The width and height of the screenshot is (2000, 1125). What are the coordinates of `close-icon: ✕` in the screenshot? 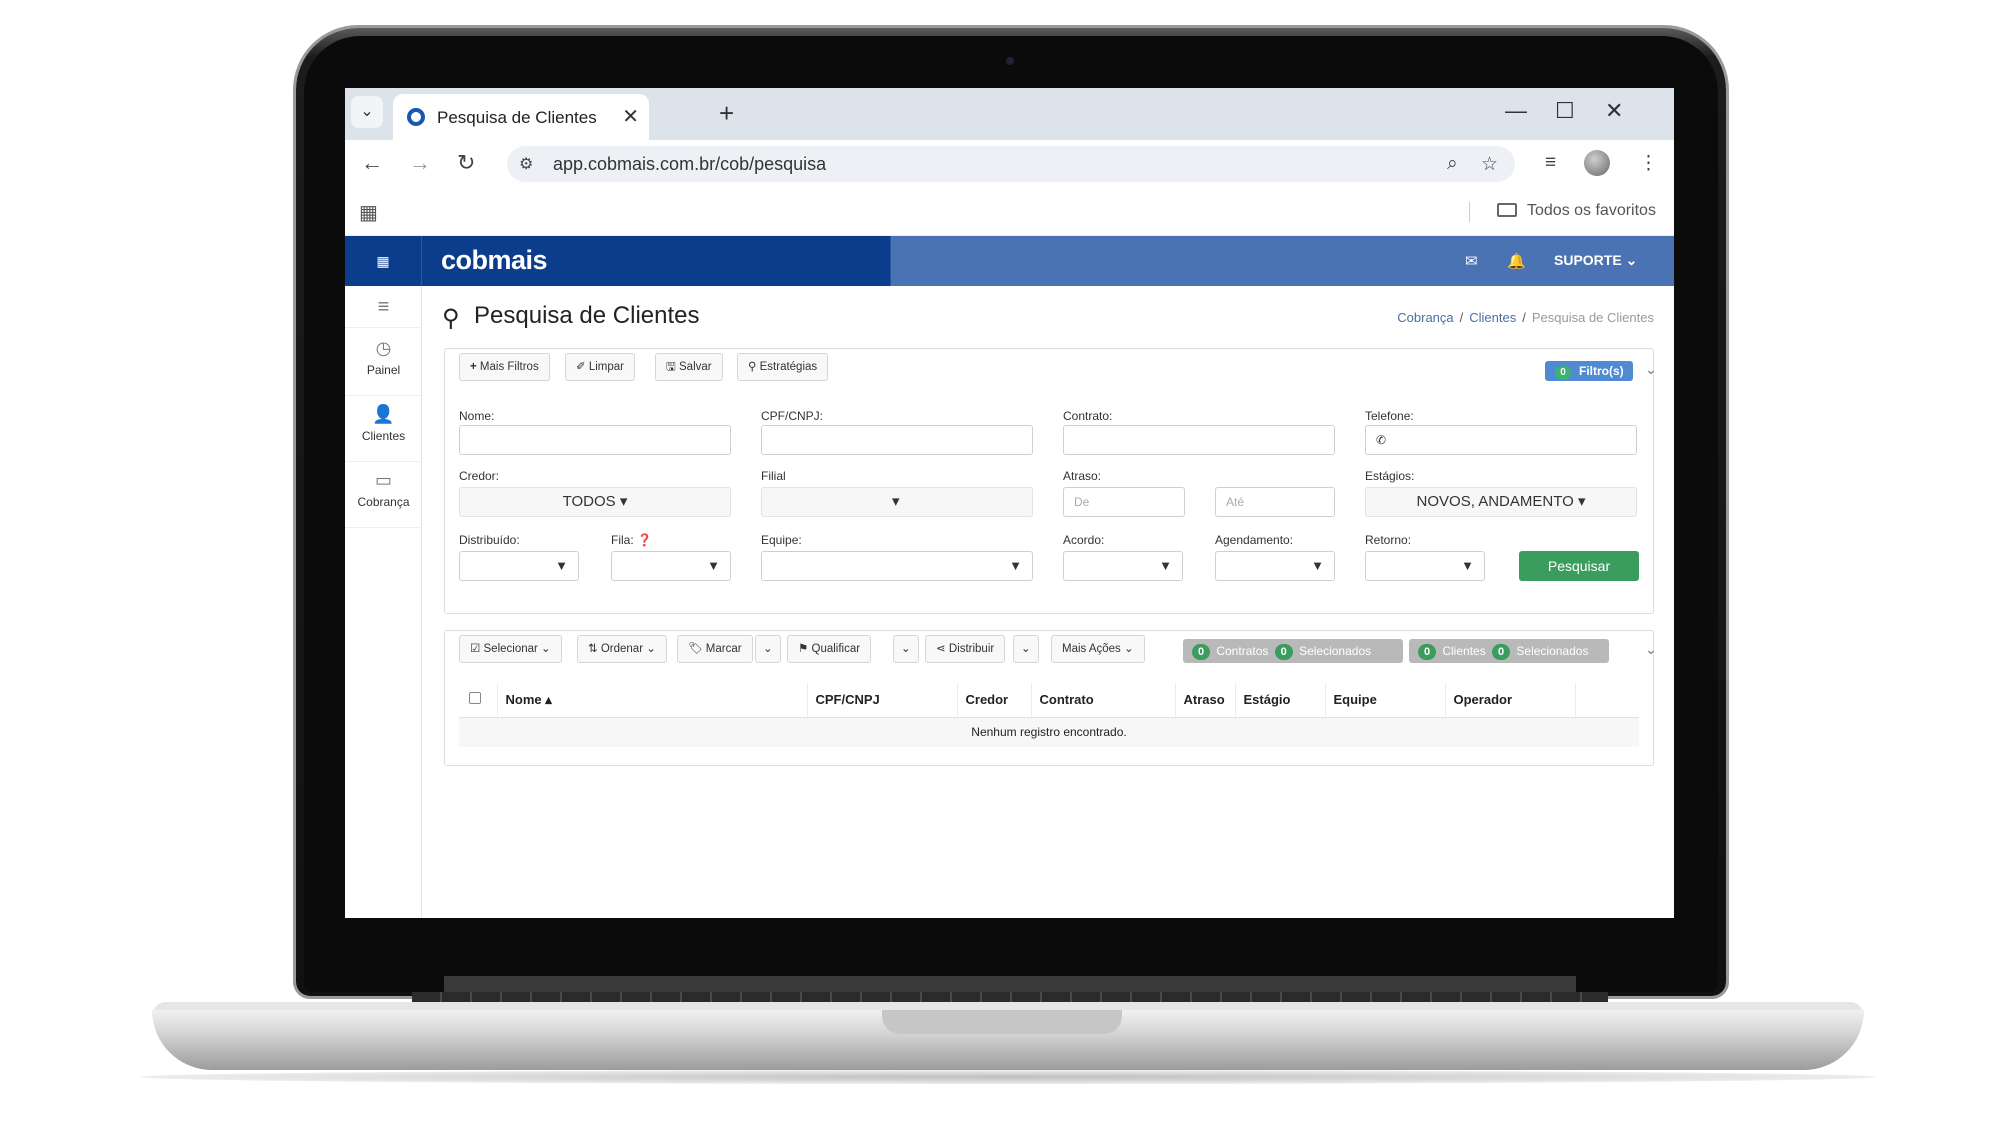 It's located at (630, 116).